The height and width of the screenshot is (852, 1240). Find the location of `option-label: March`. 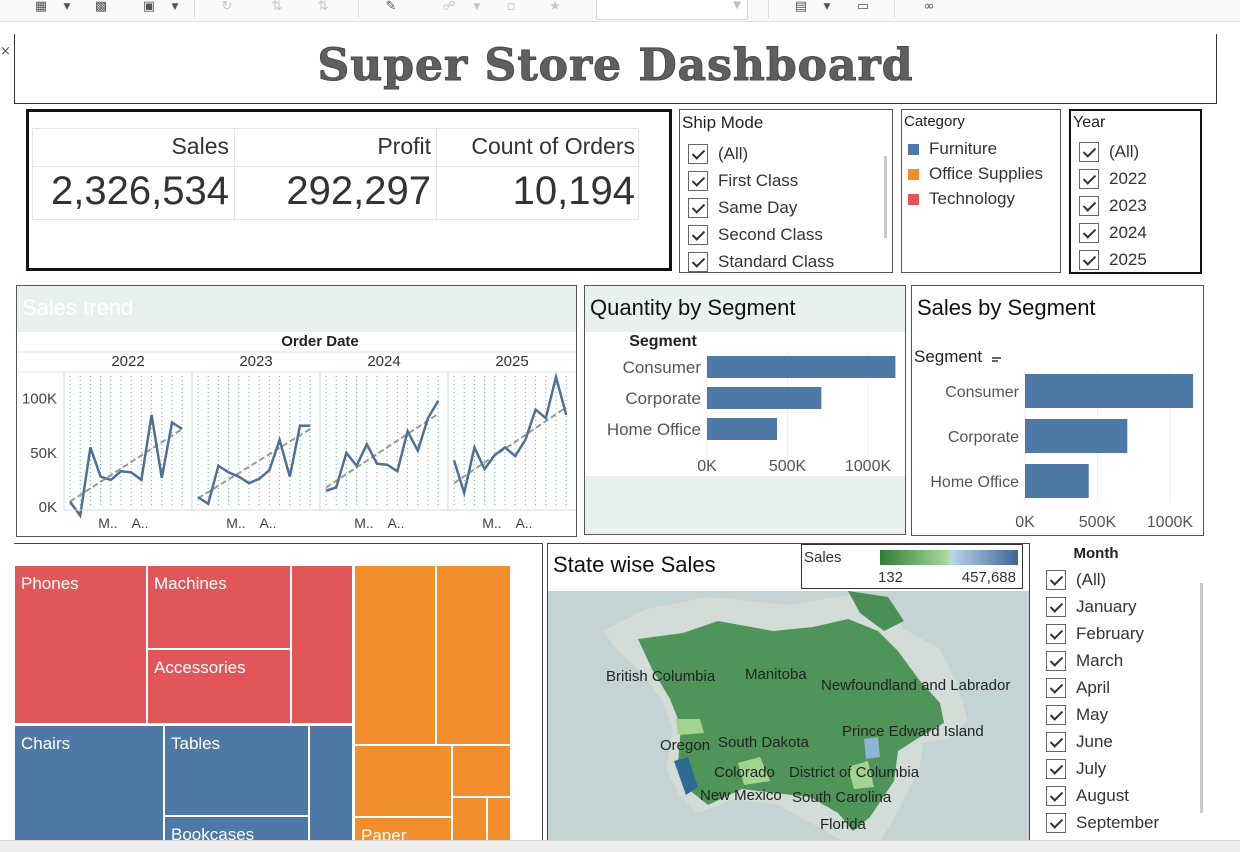

option-label: March is located at coordinates (1100, 660).